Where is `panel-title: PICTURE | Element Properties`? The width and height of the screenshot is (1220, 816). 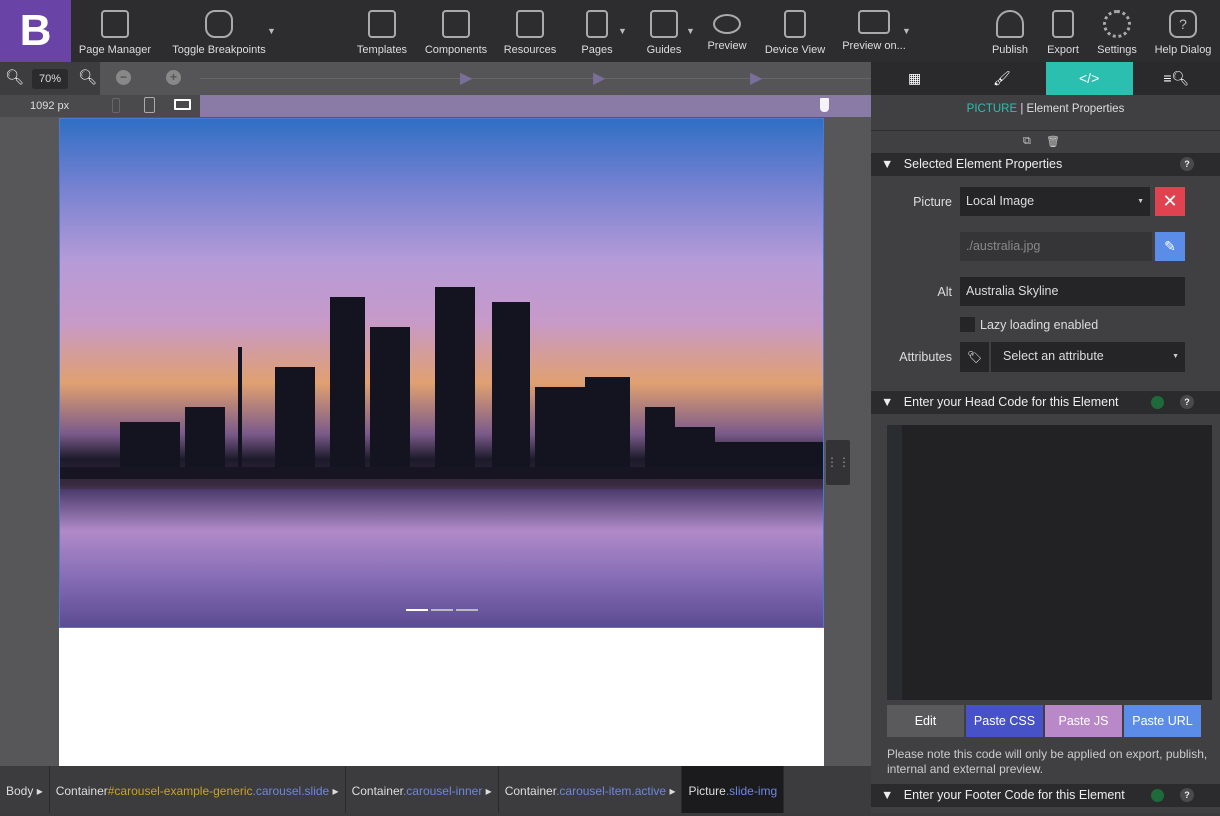 panel-title: PICTURE | Element Properties is located at coordinates (1045, 109).